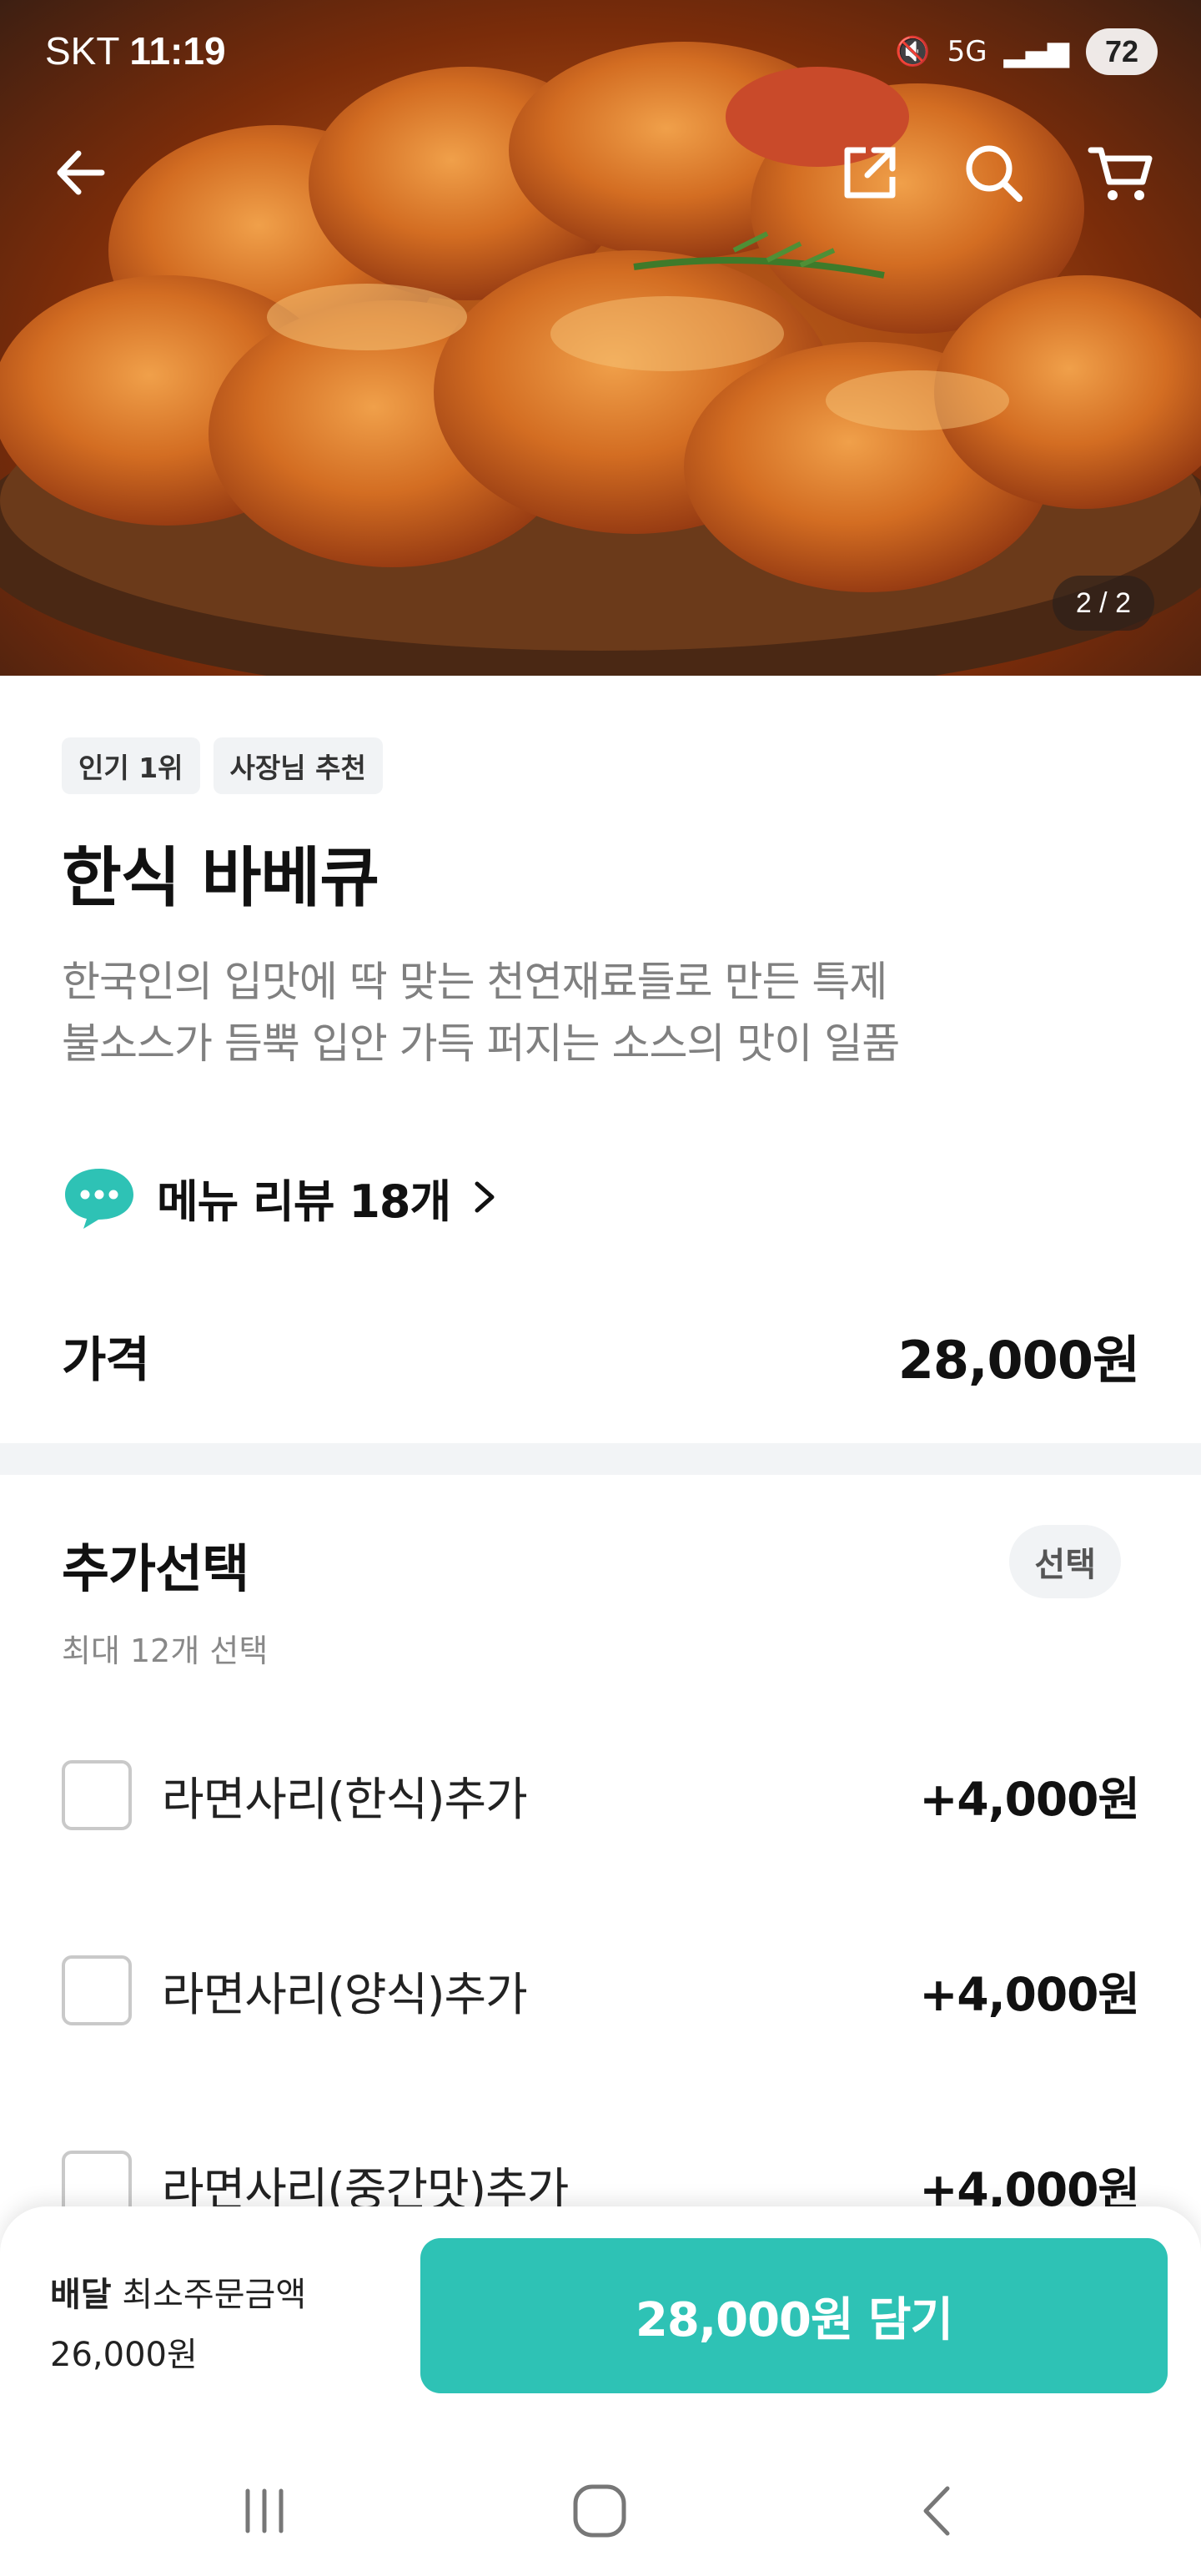 This screenshot has width=1201, height=2576. What do you see at coordinates (601, 1990) in the screenshot?
I see `option-row: 라면사리(양식)추가 +4,000원` at bounding box center [601, 1990].